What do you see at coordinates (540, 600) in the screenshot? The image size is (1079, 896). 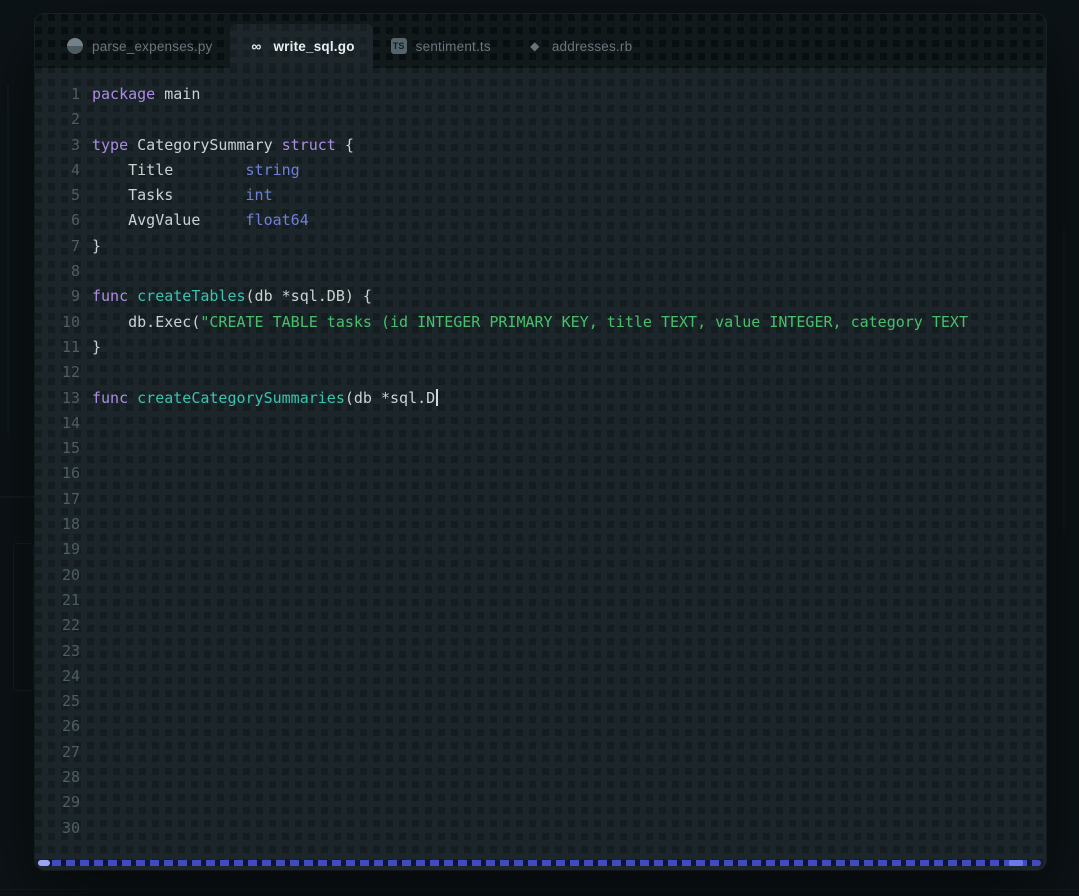 I see `code-line: 21` at bounding box center [540, 600].